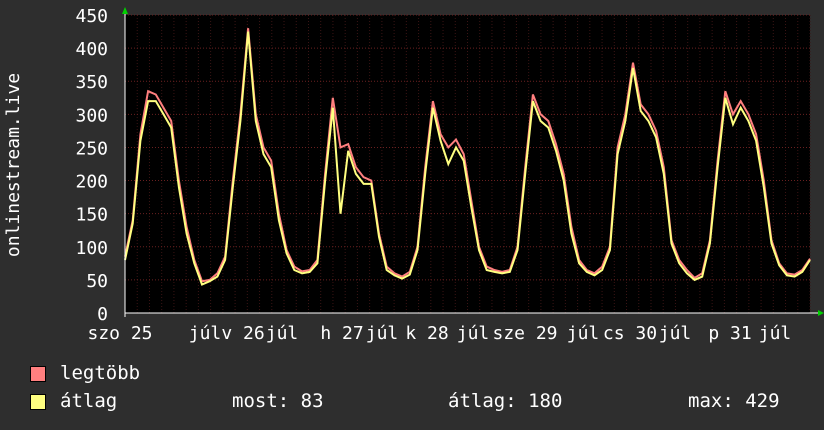  Describe the element at coordinates (91, 16) in the screenshot. I see `y-tick-label: 450` at that location.